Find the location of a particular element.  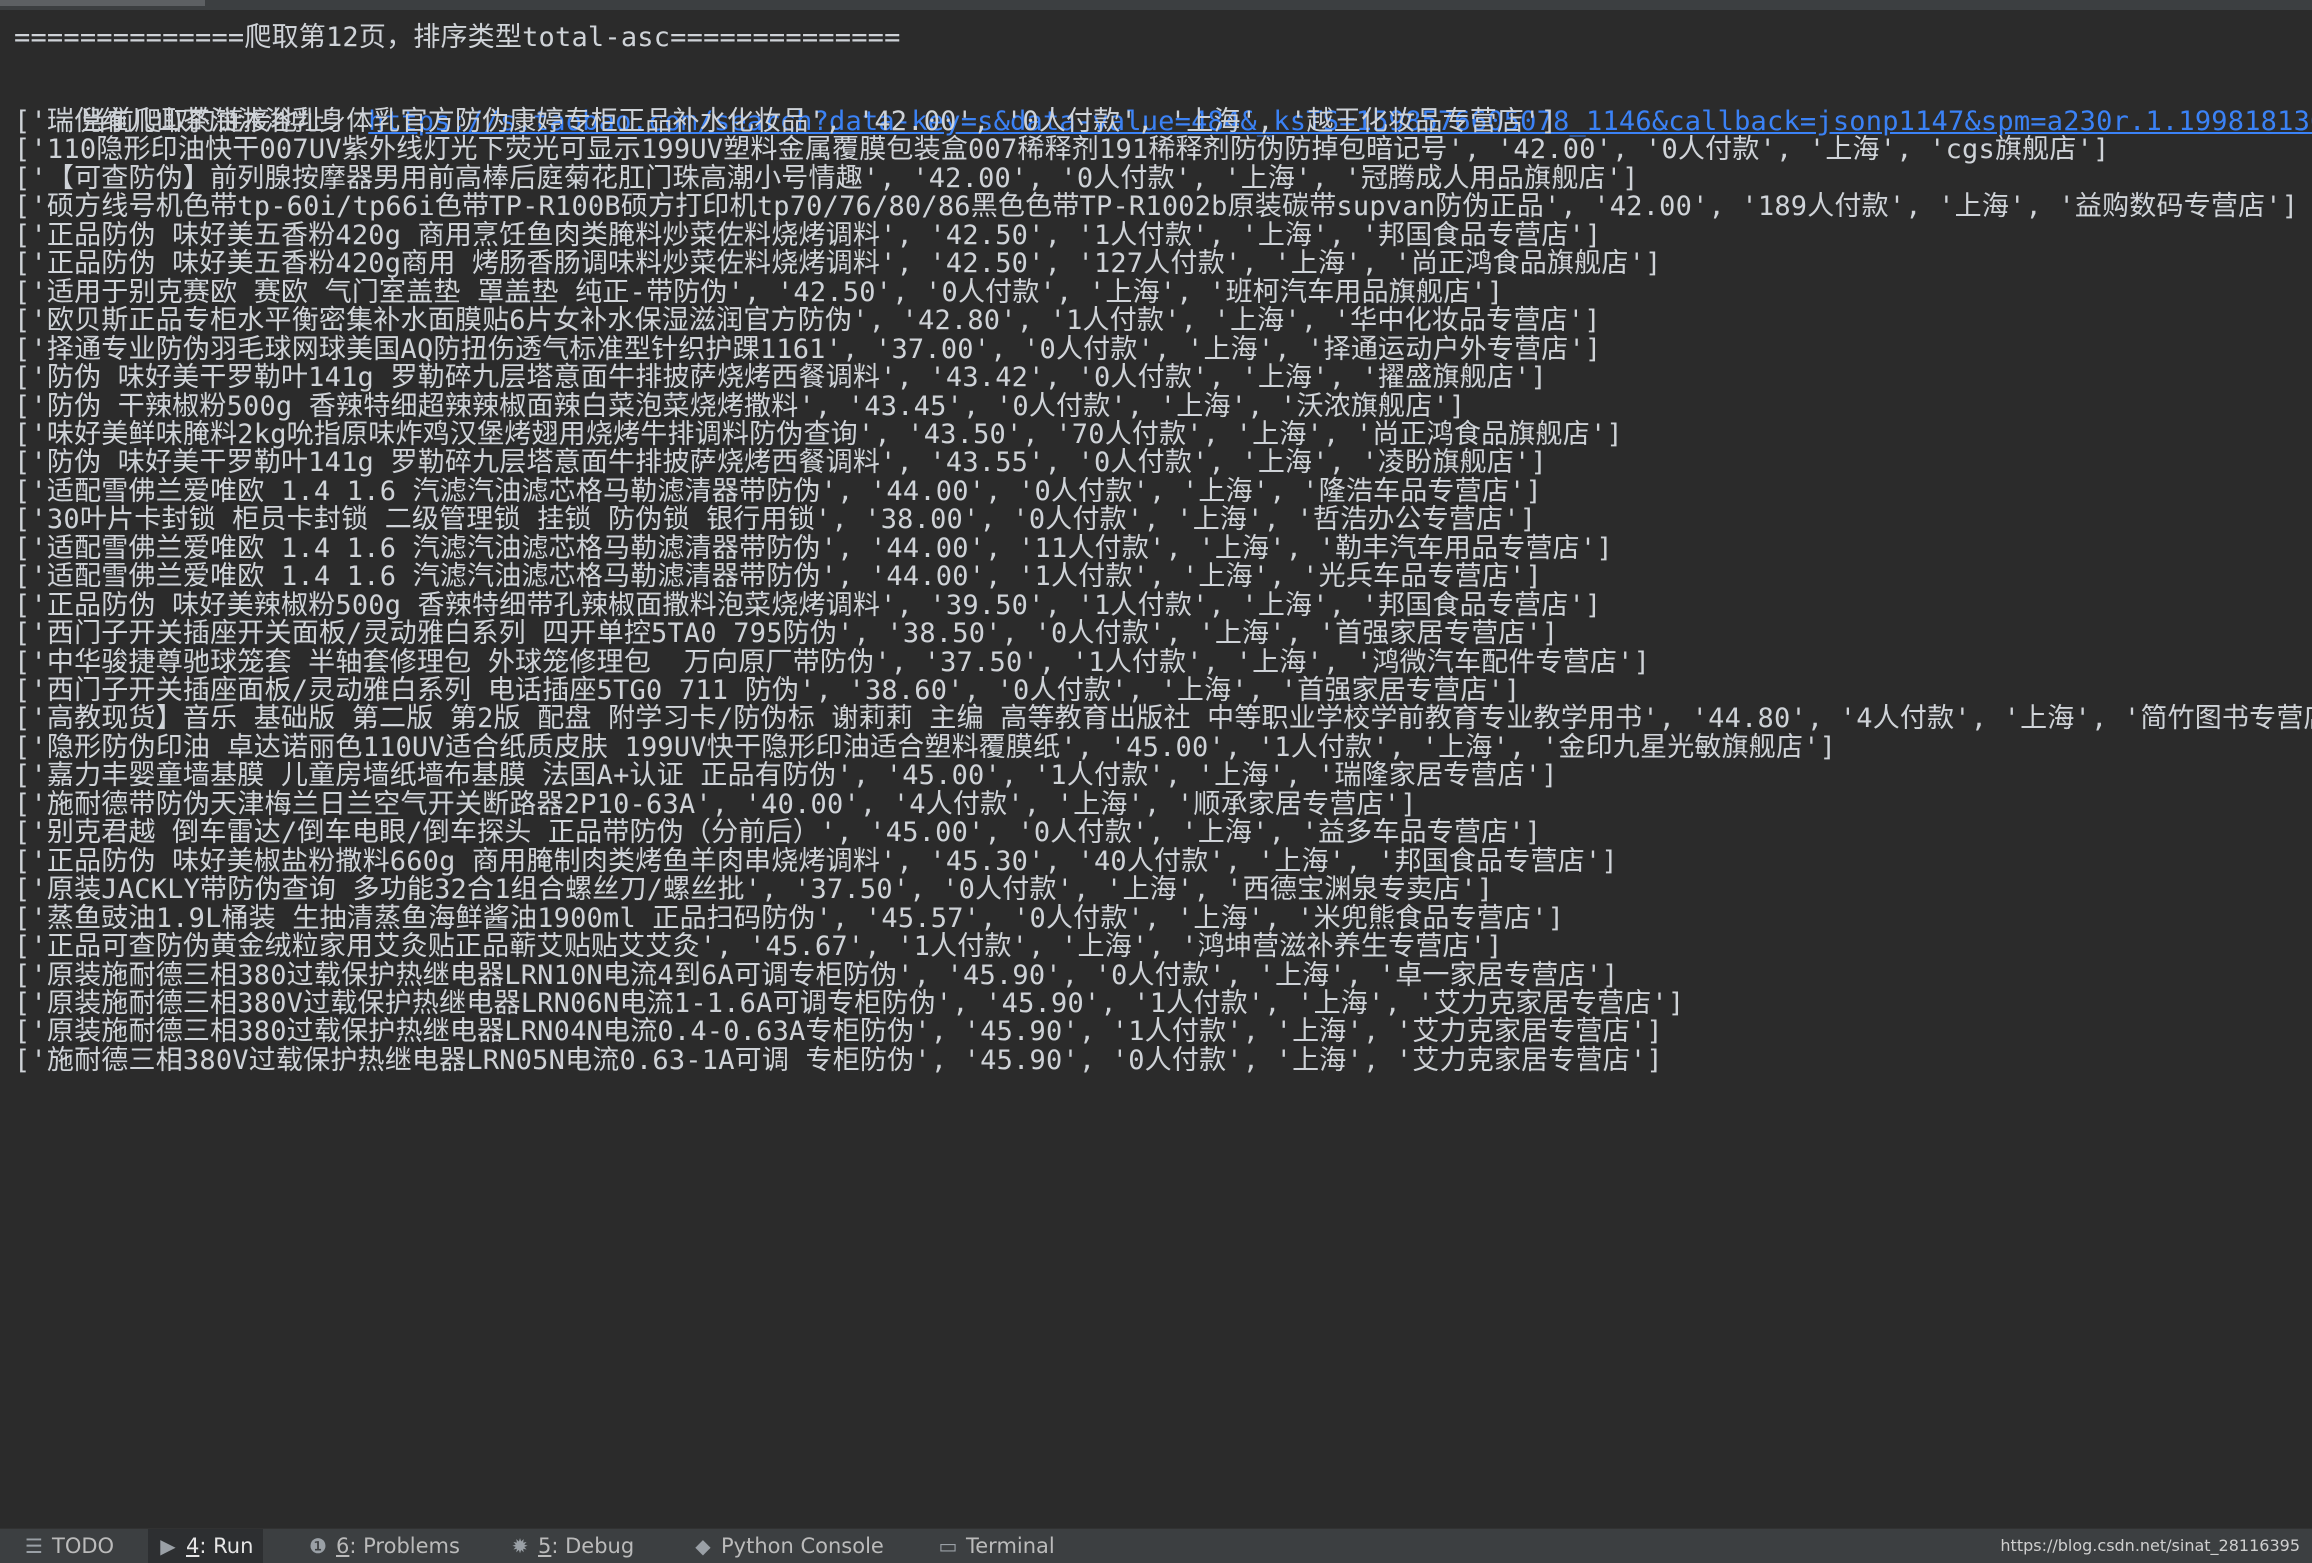

tab-text: : Problems is located at coordinates (404, 1546).